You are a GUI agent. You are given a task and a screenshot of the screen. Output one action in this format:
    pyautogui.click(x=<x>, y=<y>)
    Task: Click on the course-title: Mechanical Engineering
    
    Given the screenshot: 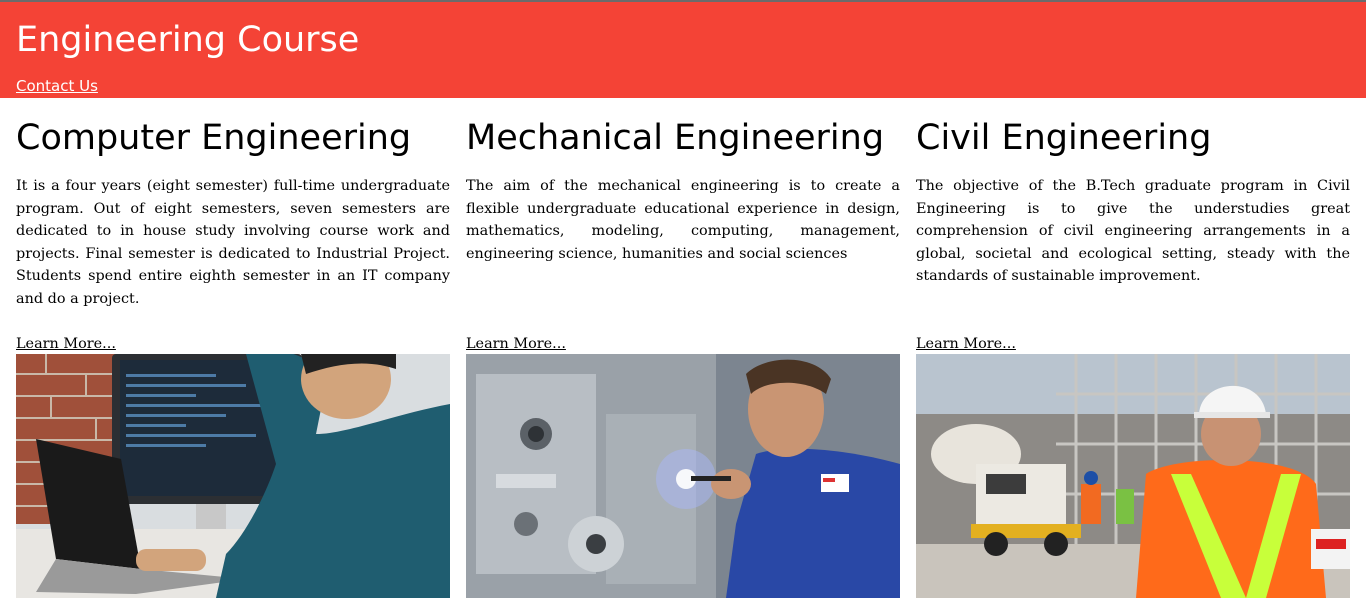 What is the action you would take?
    pyautogui.click(x=675, y=138)
    